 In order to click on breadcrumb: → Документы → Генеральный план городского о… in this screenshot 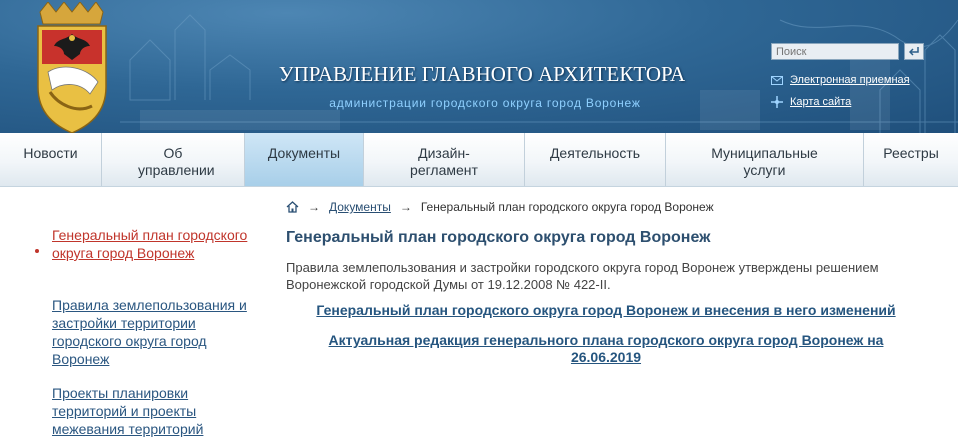, I will do `click(500, 207)`.